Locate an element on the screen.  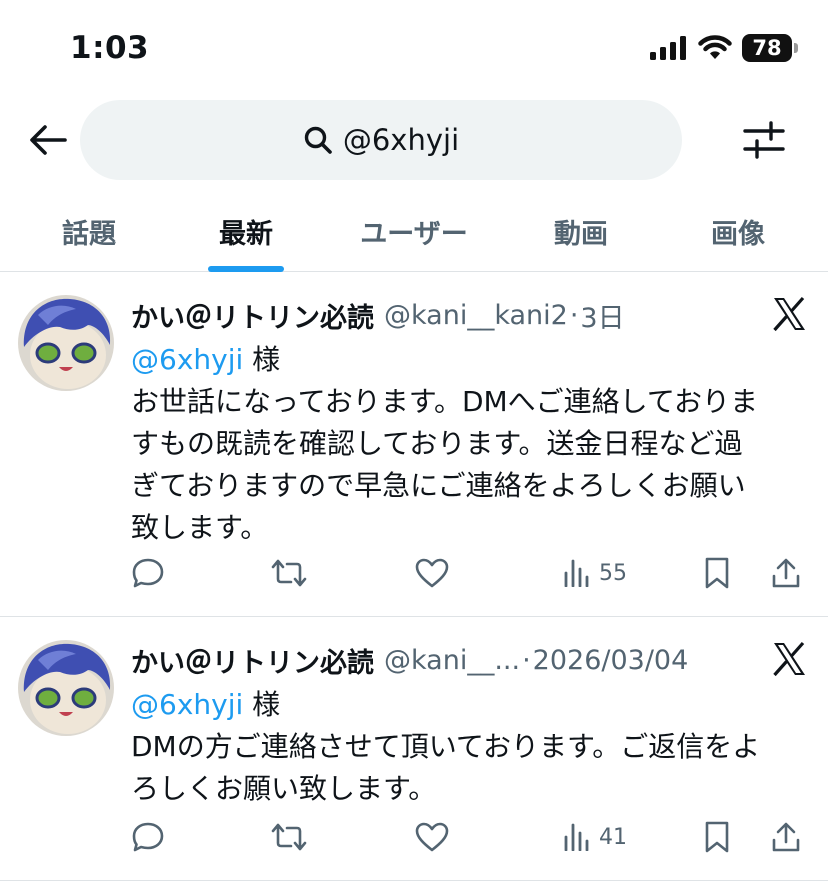
filter-sliders-icon is located at coordinates (764, 140).